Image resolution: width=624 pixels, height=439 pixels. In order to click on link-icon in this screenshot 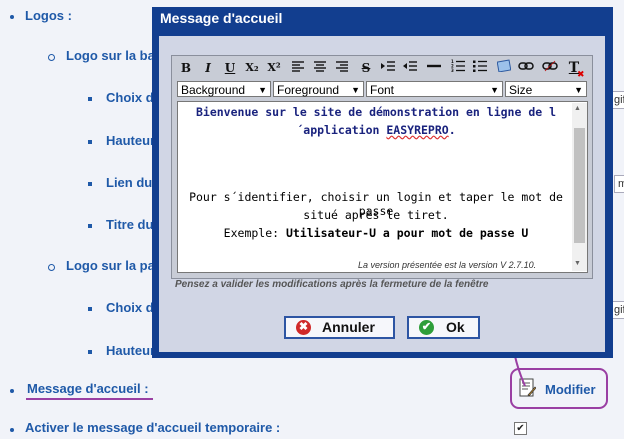, I will do `click(526, 68)`.